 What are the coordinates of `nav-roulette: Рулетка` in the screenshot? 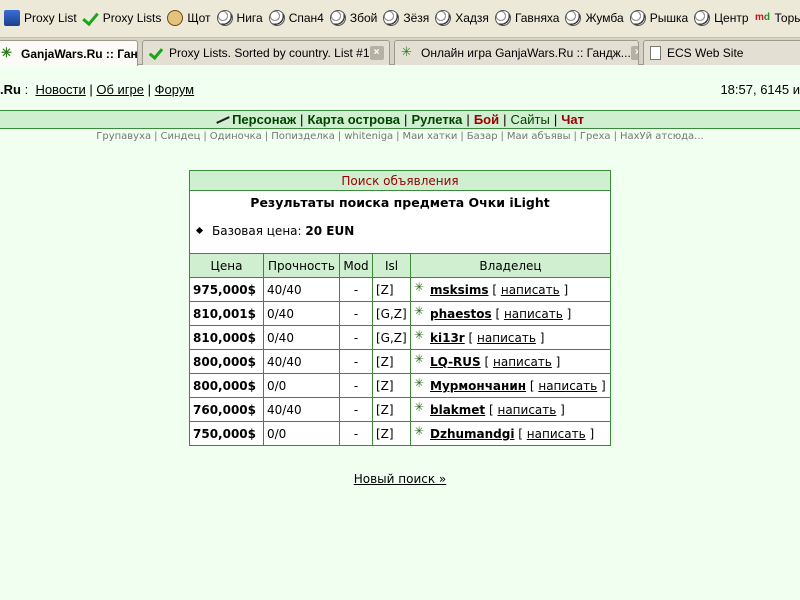 It's located at (436, 119).